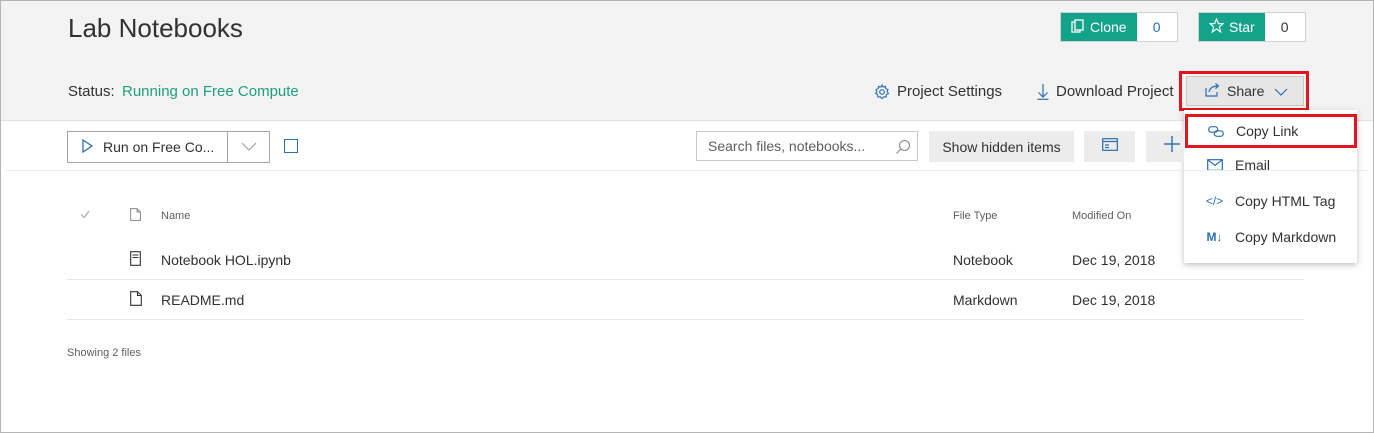  I want to click on file-name: Notebook HOL.ipynb, so click(226, 260).